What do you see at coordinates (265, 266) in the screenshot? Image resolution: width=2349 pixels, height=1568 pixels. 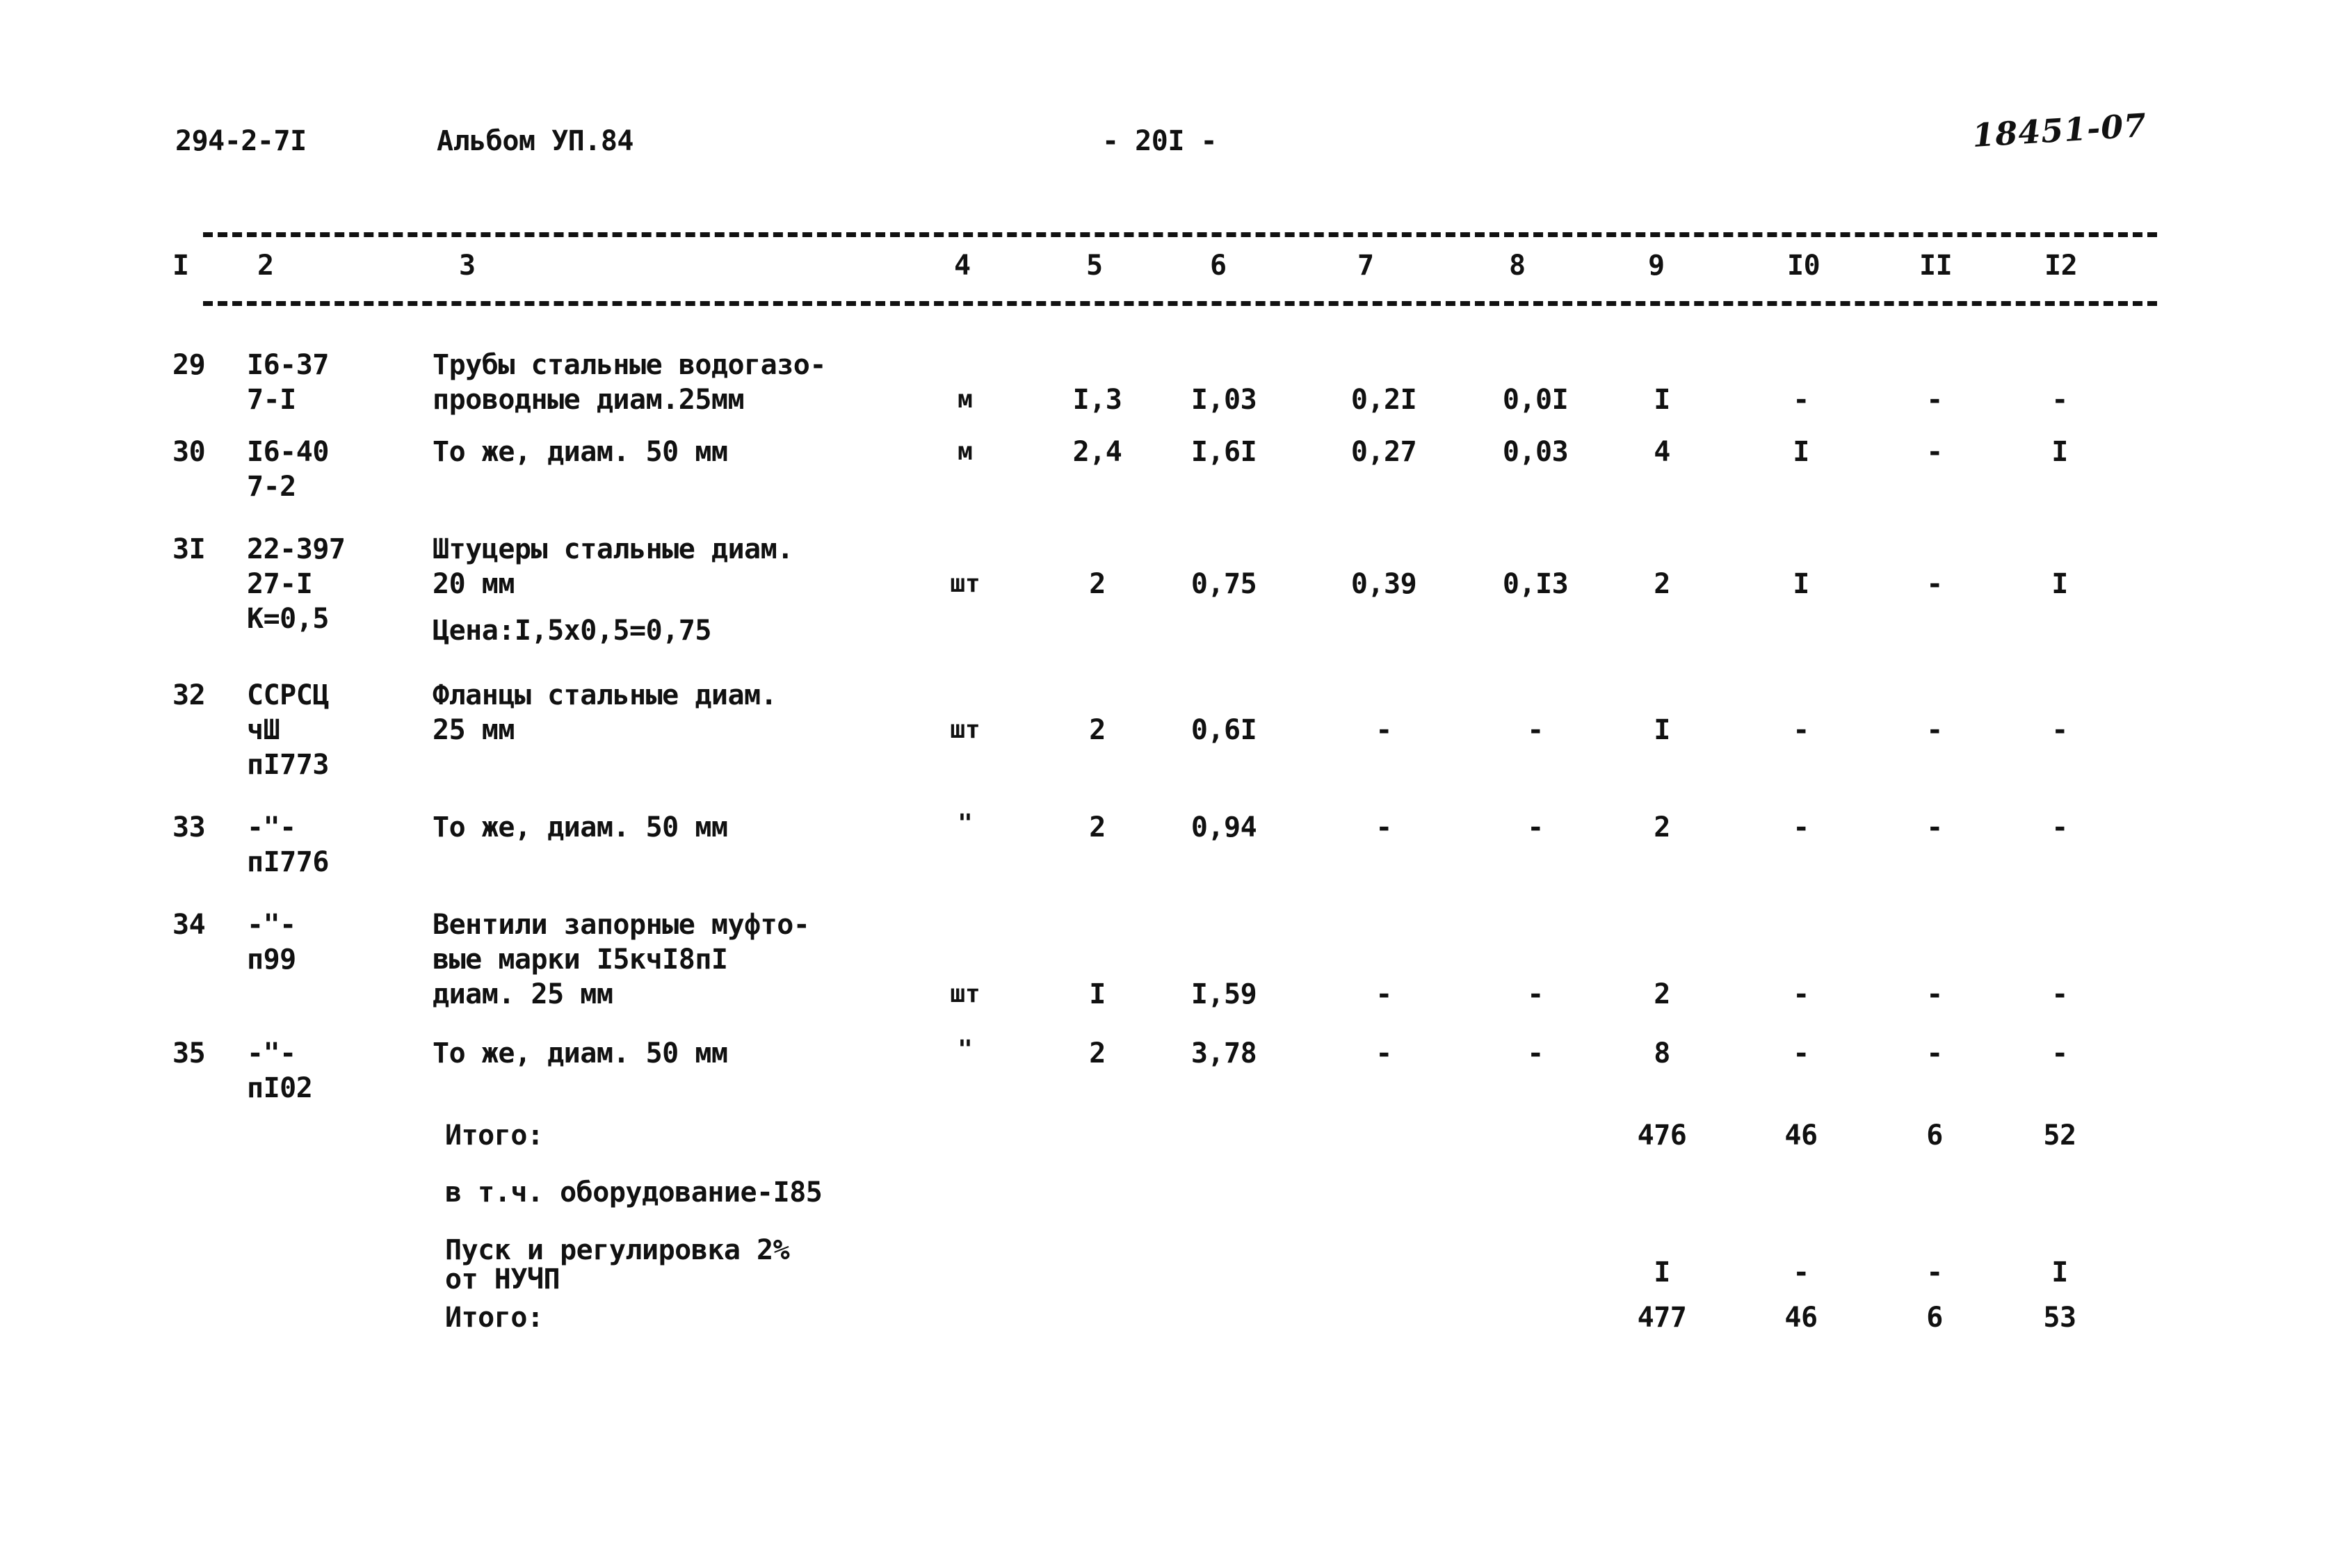 I see `column-header-2: 2` at bounding box center [265, 266].